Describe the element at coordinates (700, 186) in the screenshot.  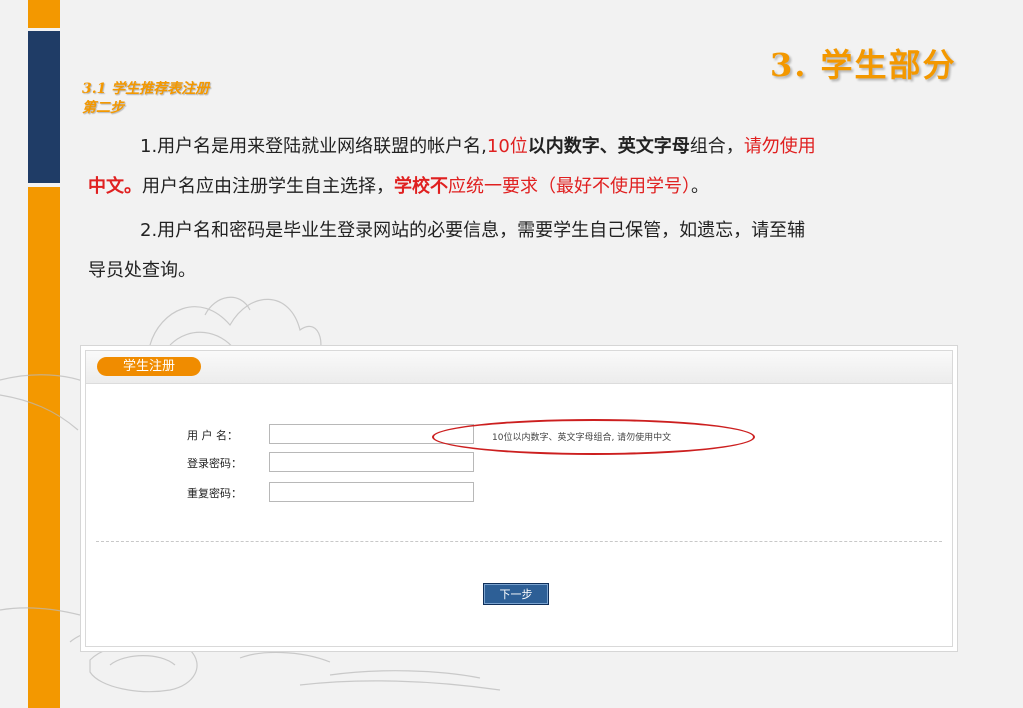
I see `p1-text-j: 。` at that location.